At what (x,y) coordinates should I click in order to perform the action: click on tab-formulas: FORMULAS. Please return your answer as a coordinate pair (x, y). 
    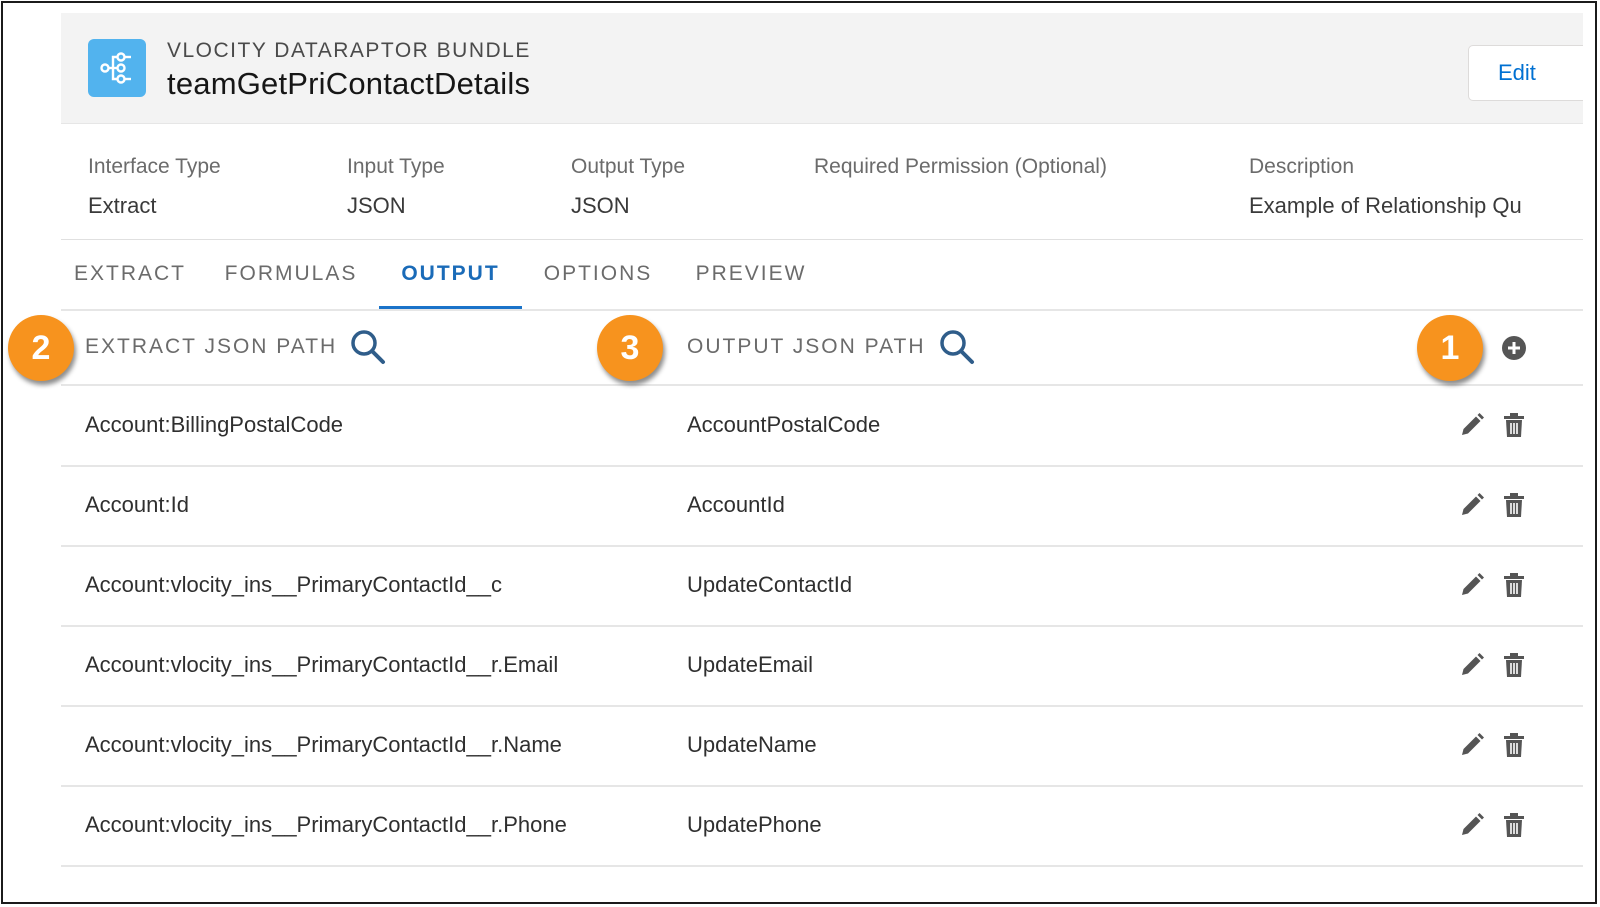
    Looking at the image, I should click on (291, 274).